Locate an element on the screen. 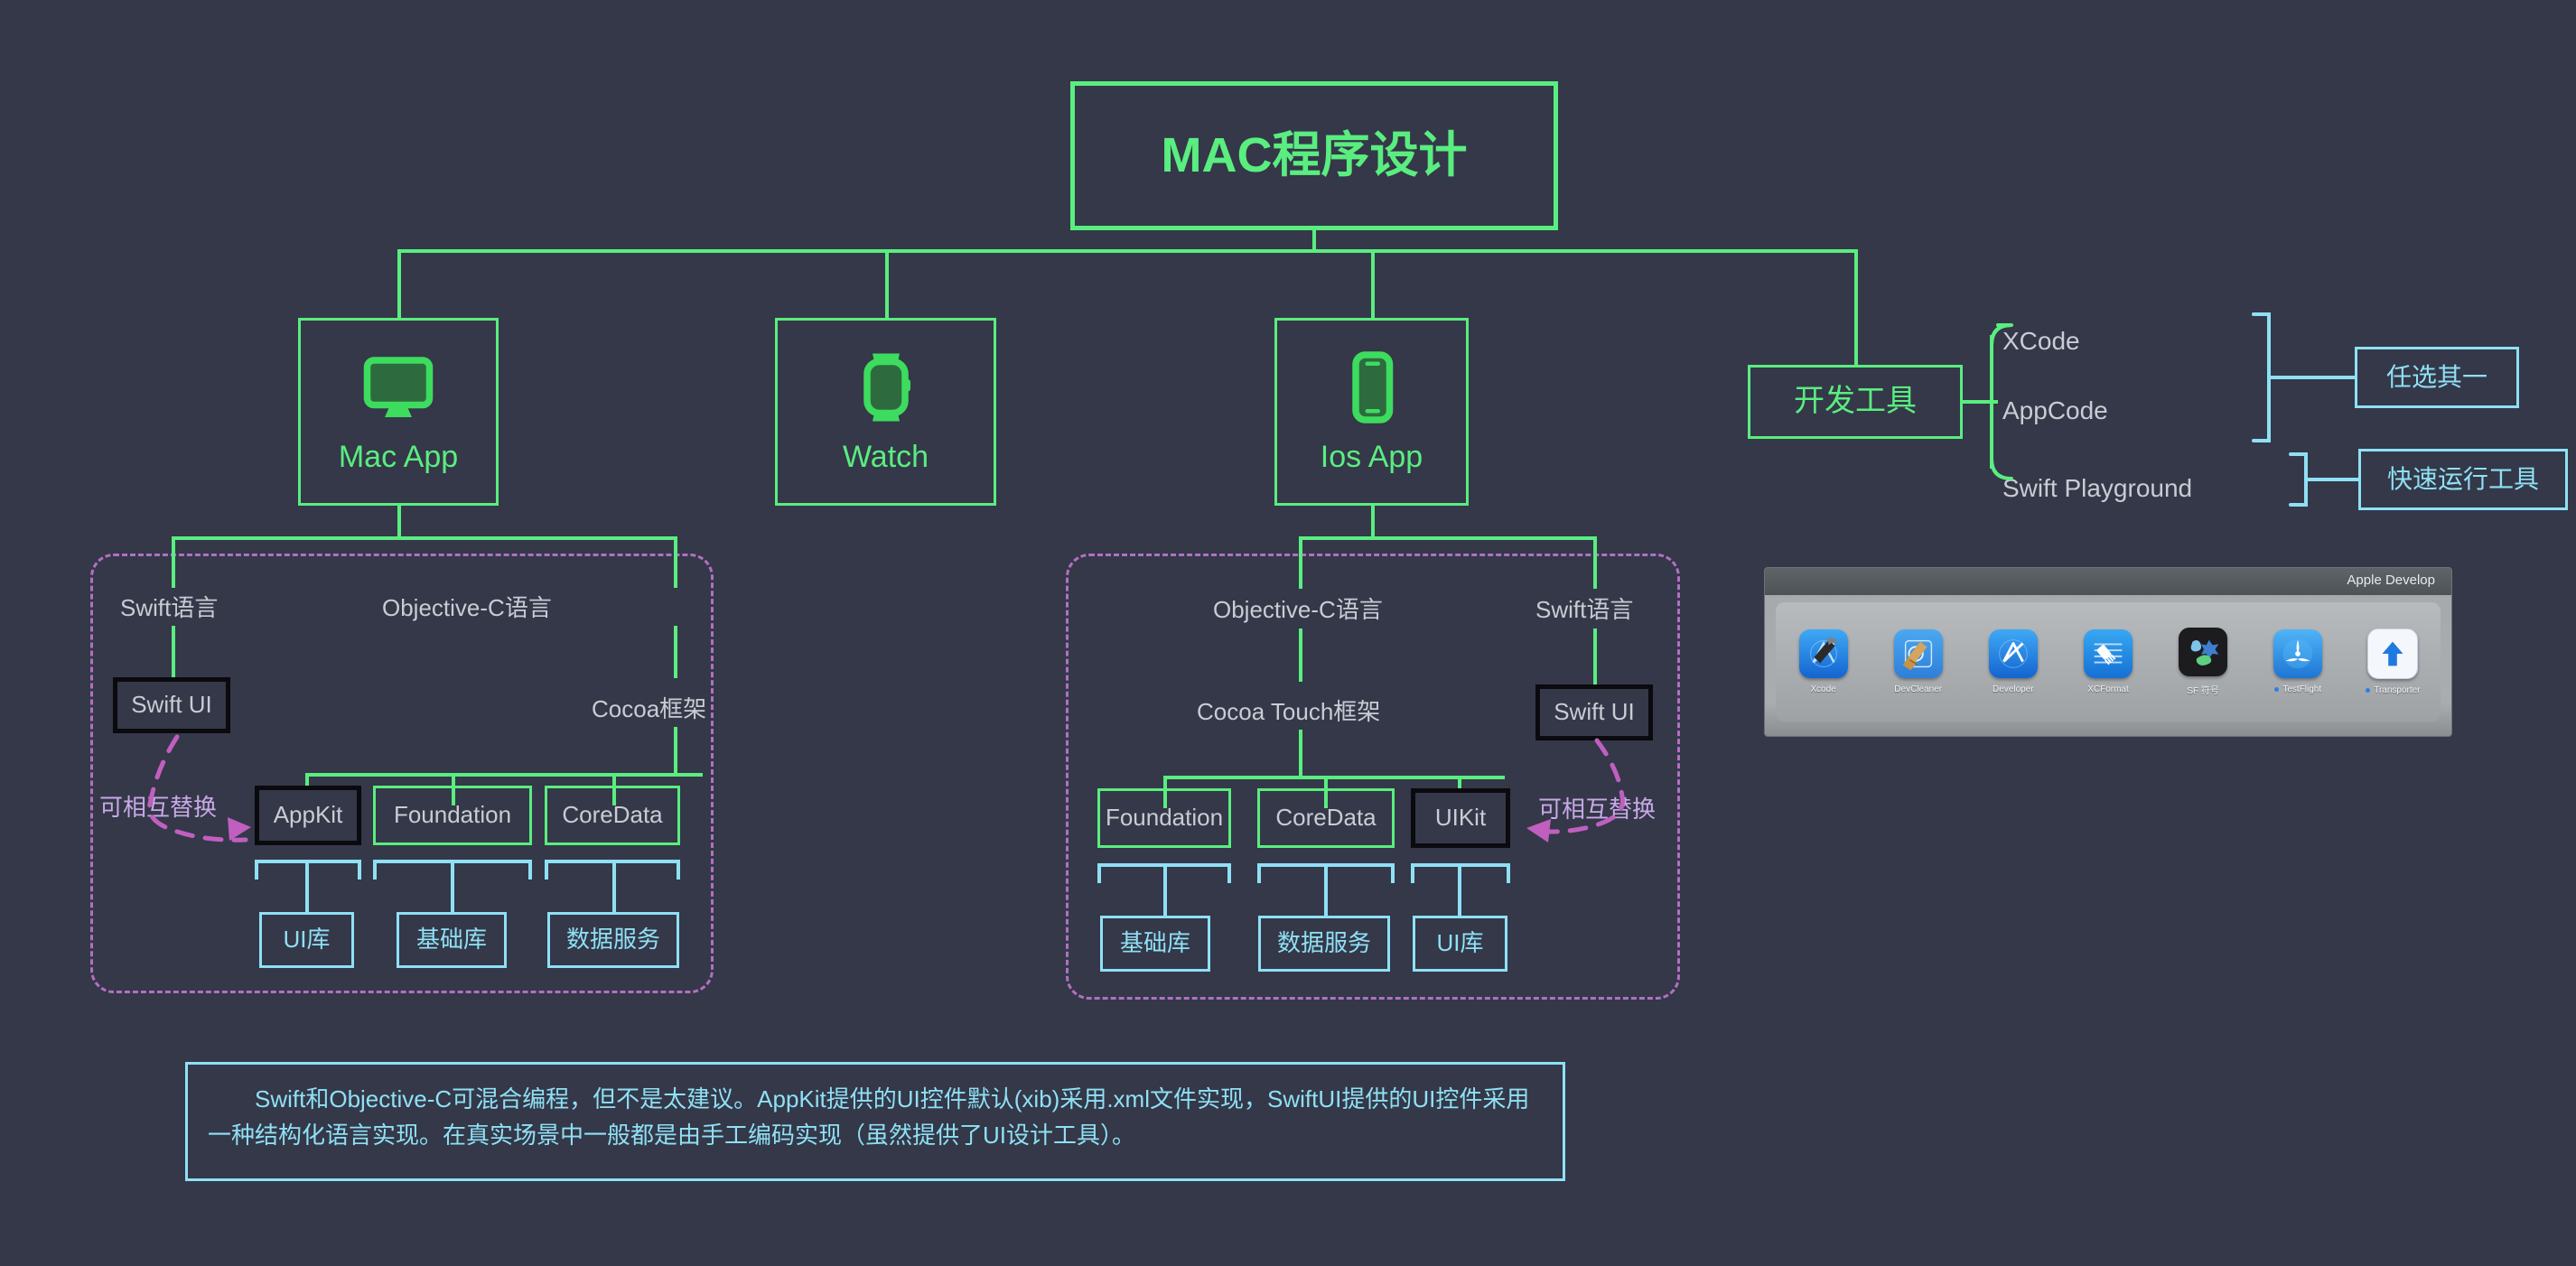 This screenshot has width=2576, height=1266. dock-item-devcleaner: DevCleaner is located at coordinates (1918, 662).